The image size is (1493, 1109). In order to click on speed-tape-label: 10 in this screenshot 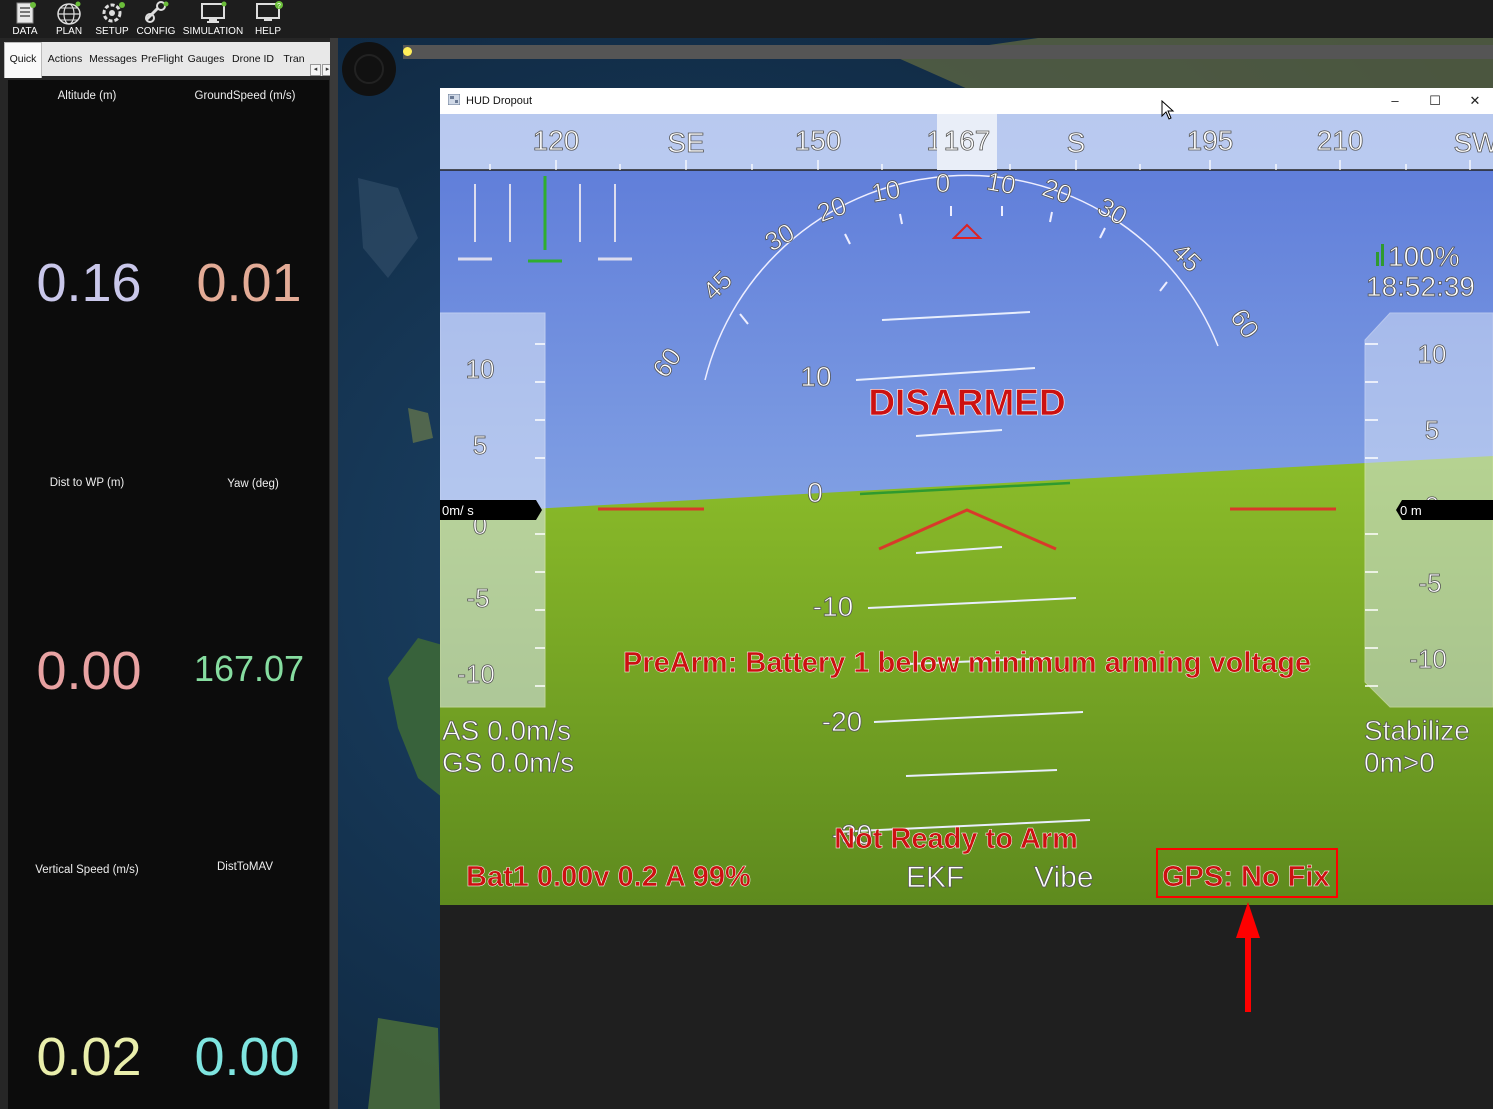, I will do `click(480, 369)`.